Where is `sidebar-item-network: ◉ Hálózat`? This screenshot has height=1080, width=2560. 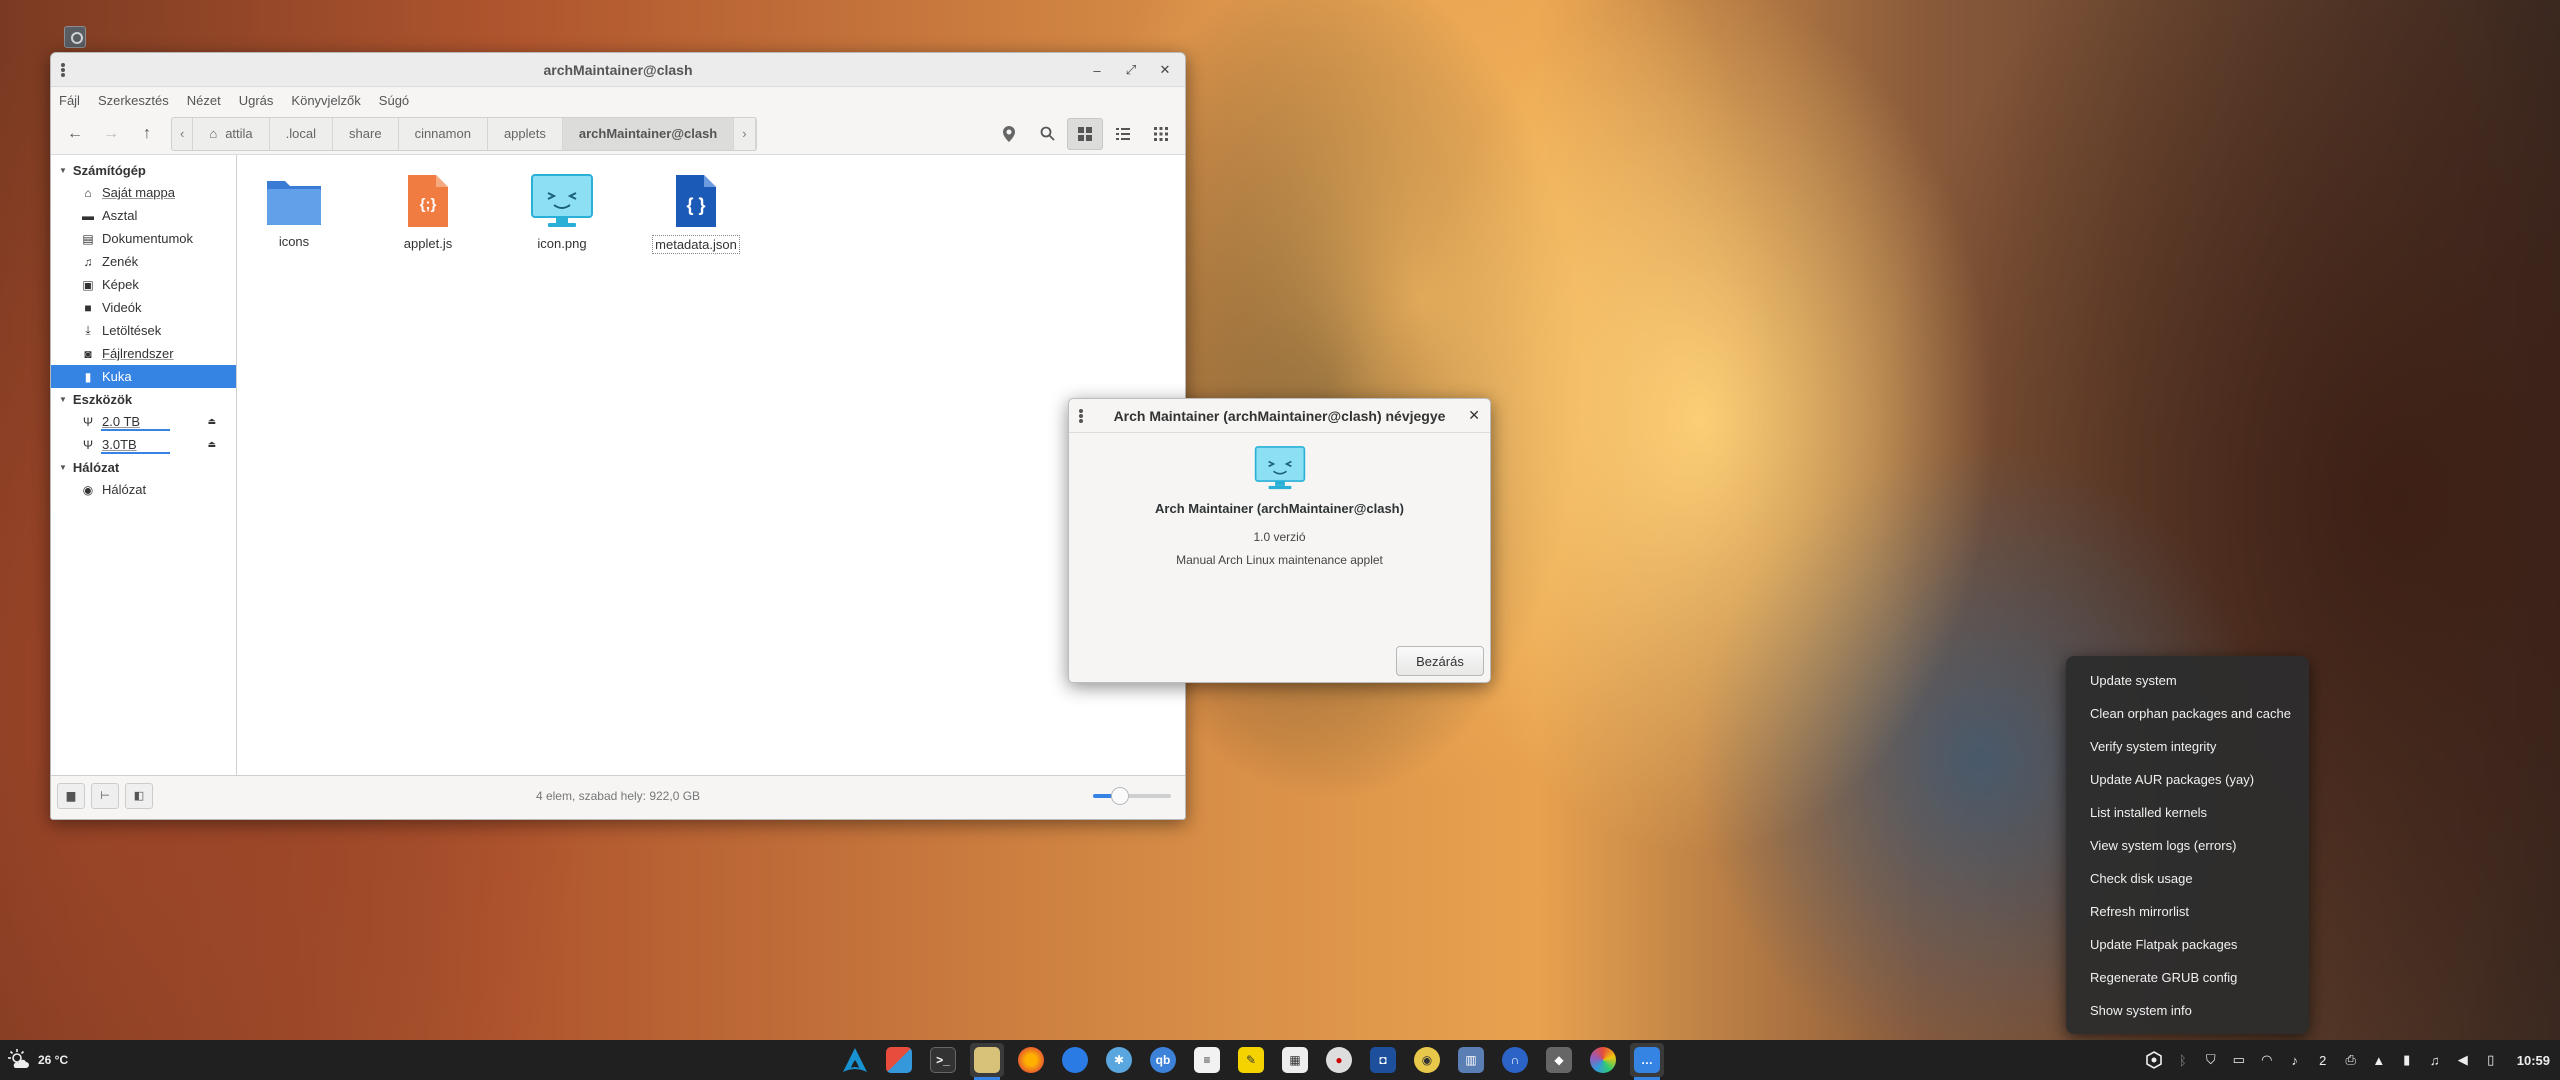
sidebar-item-network: ◉ Hálózat is located at coordinates (143, 489).